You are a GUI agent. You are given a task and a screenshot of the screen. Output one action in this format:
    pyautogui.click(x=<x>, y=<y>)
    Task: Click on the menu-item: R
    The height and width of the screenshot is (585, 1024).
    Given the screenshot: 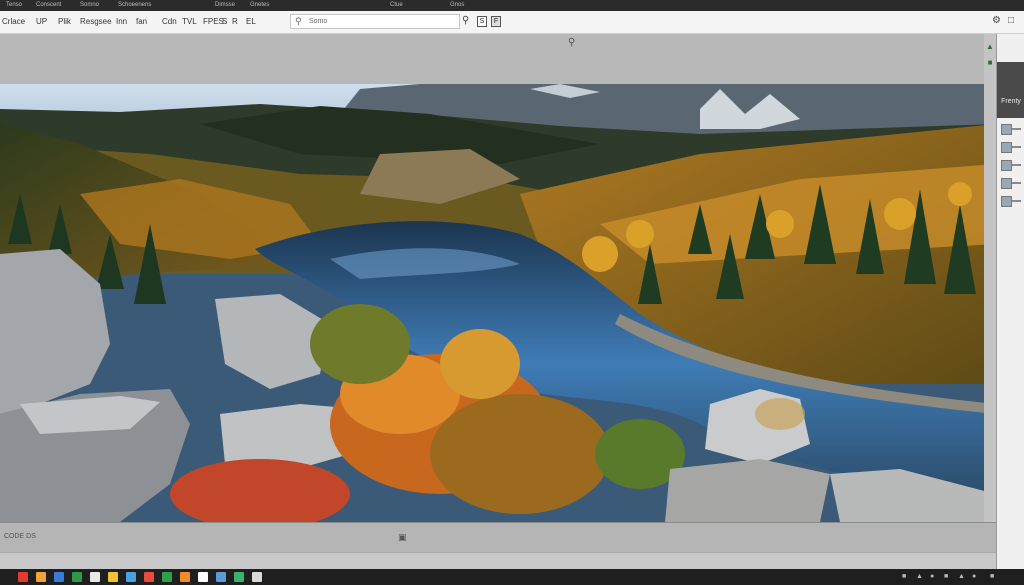 What is the action you would take?
    pyautogui.click(x=235, y=22)
    